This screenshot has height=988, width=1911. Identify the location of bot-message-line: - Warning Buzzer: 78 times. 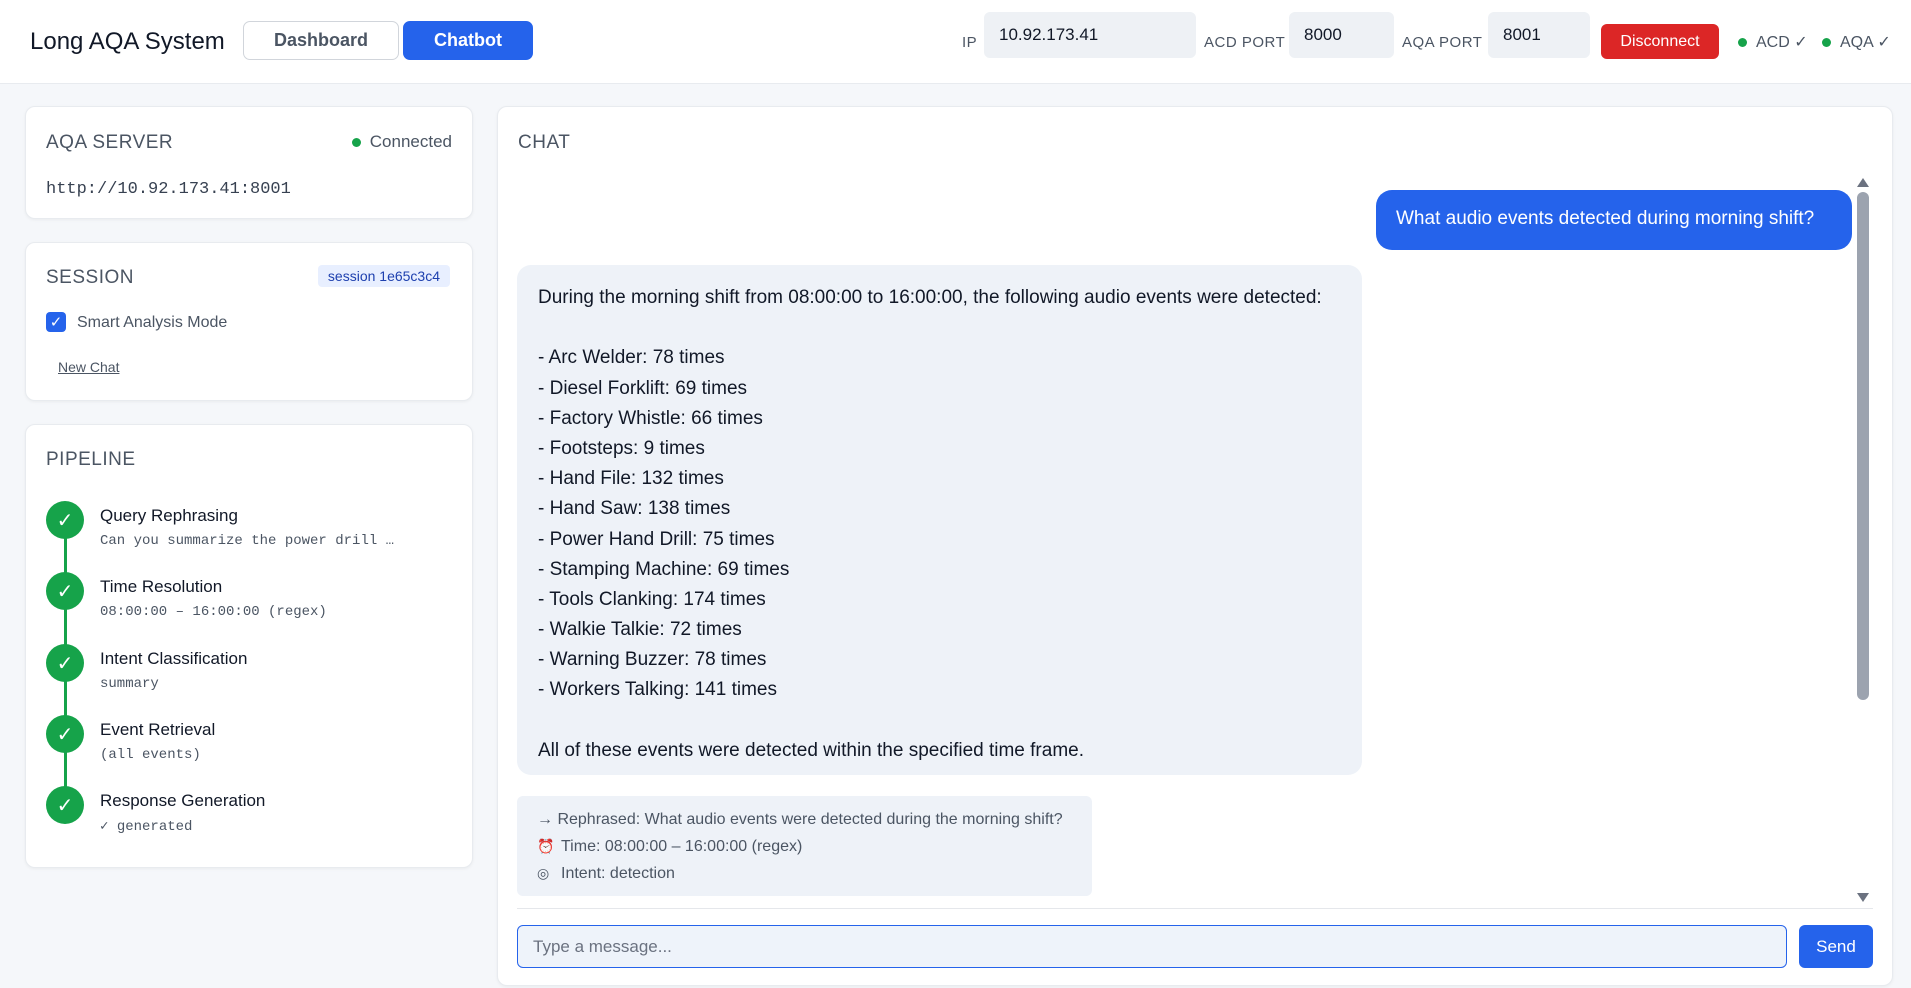
(652, 660).